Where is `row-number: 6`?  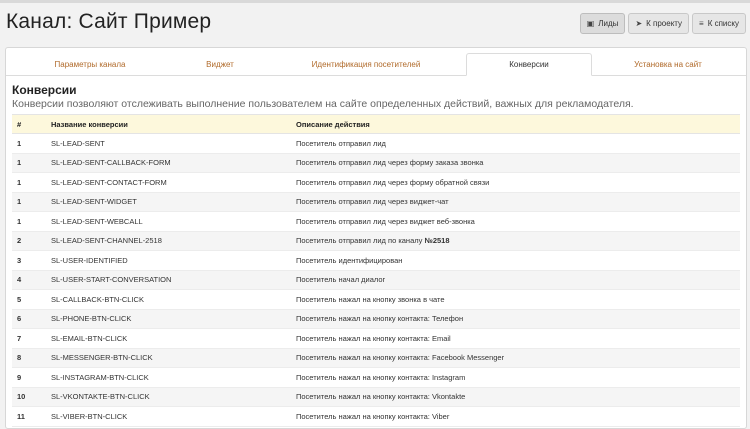 row-number: 6 is located at coordinates (31, 319).